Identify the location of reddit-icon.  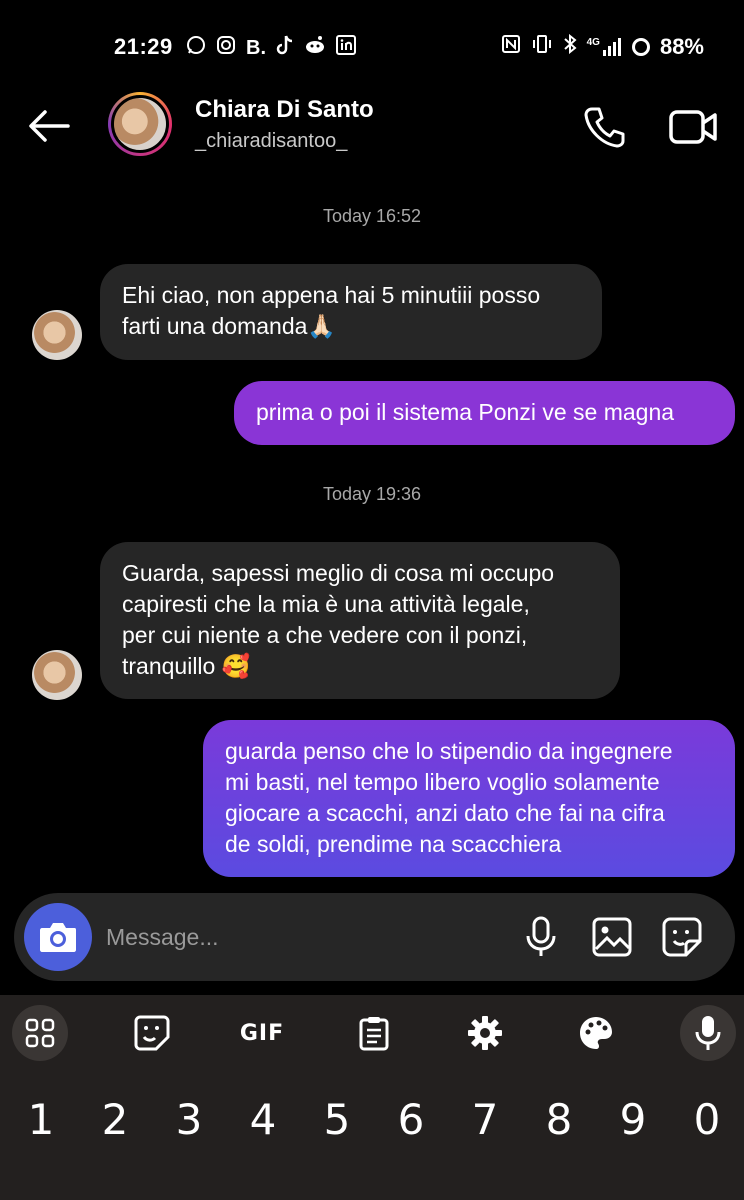
(315, 47).